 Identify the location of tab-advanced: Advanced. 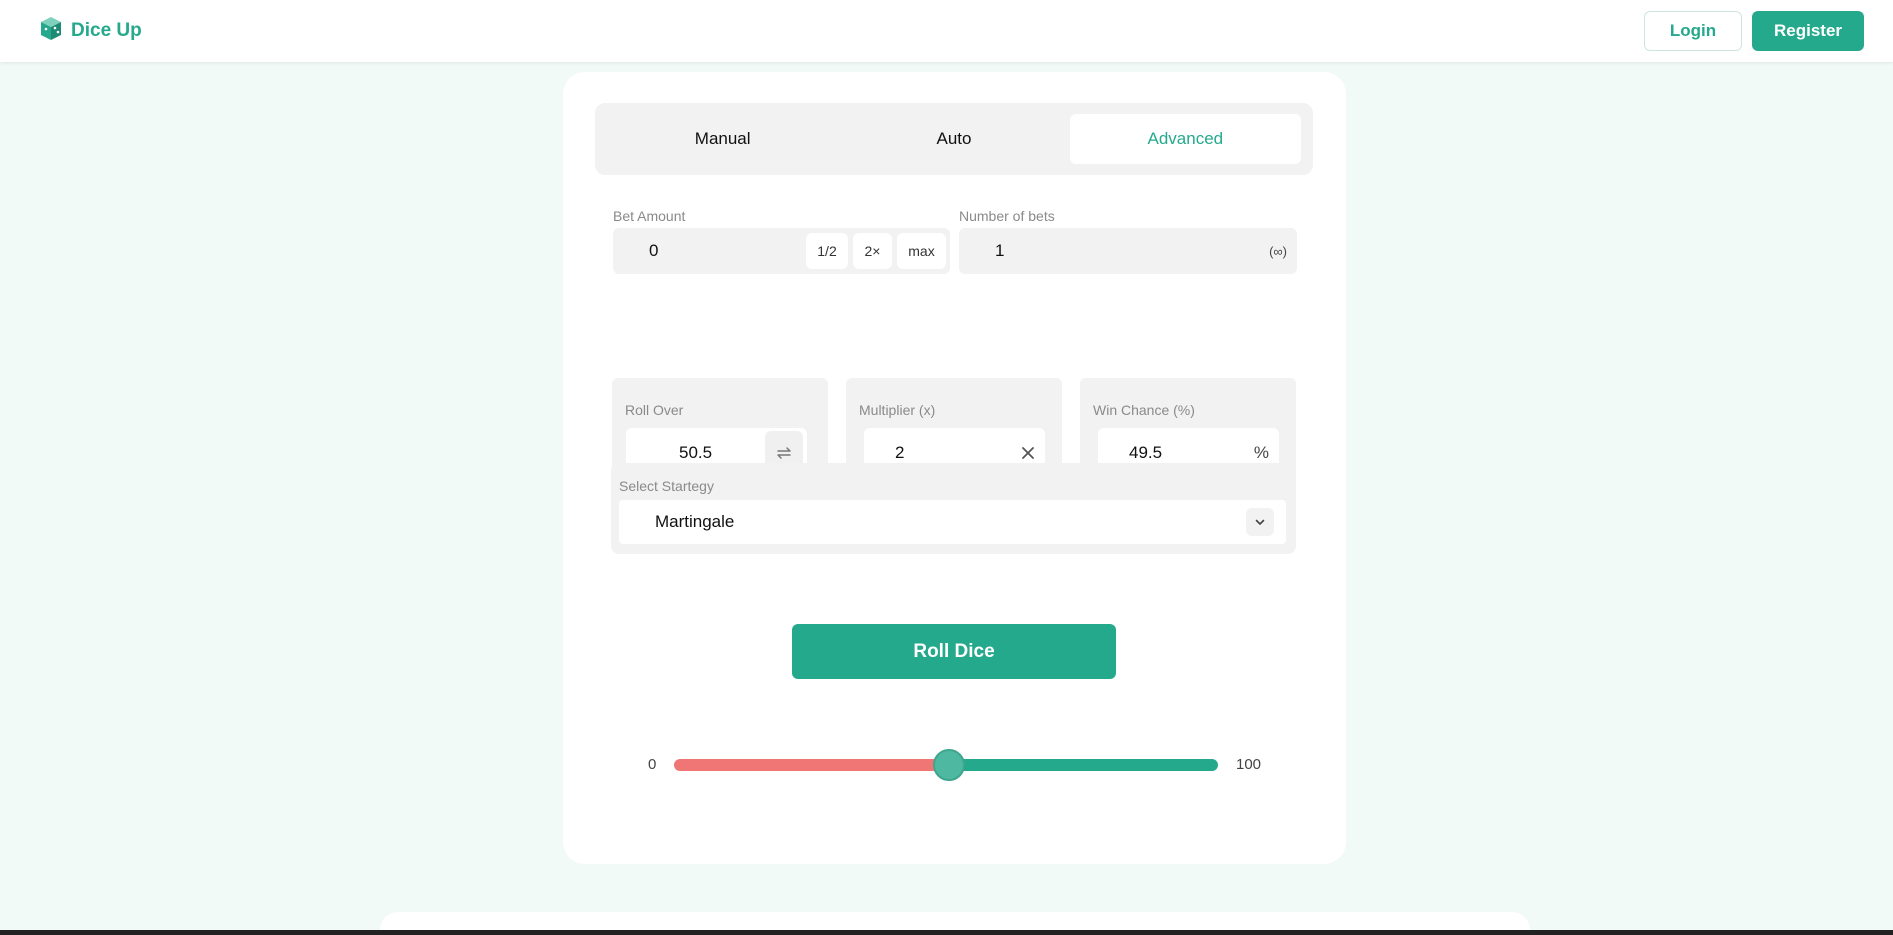
(1185, 139).